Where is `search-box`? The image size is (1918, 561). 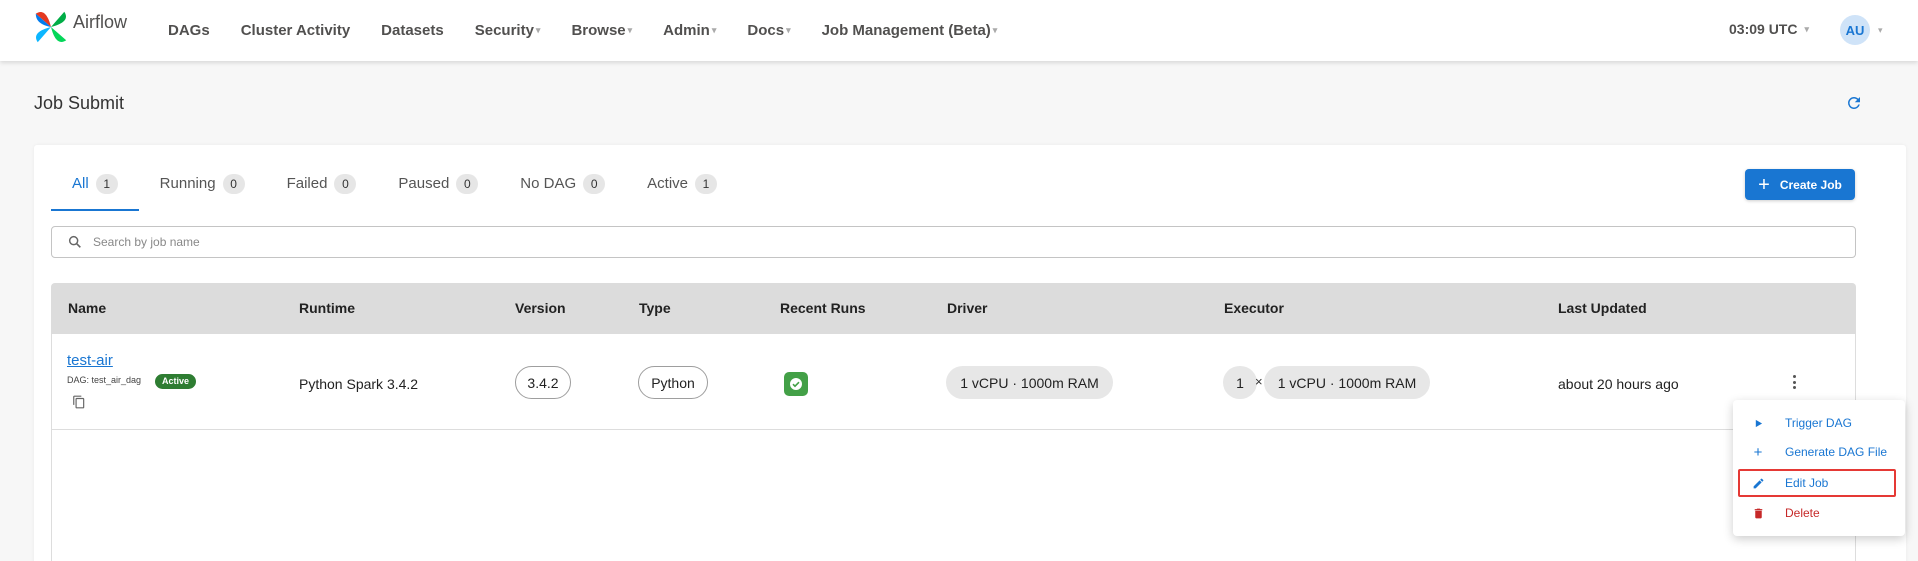 search-box is located at coordinates (953, 242).